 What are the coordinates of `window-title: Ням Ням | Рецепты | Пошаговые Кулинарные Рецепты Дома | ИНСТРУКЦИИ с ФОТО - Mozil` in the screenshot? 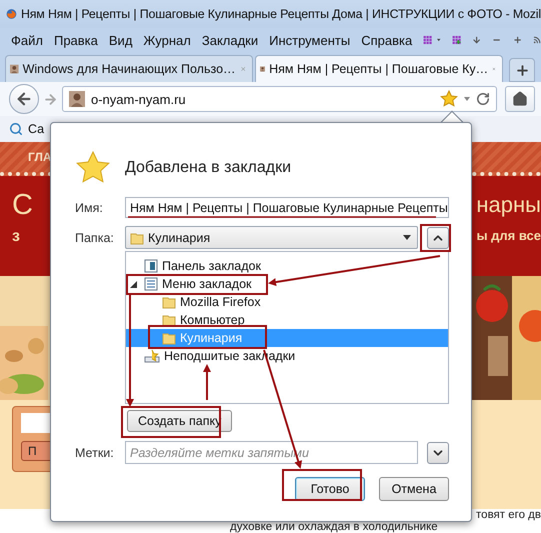 It's located at (280, 14).